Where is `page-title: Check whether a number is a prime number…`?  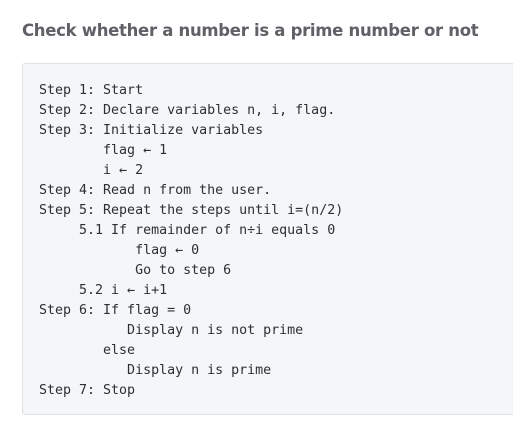 page-title: Check whether a number is a prime number… is located at coordinates (250, 30).